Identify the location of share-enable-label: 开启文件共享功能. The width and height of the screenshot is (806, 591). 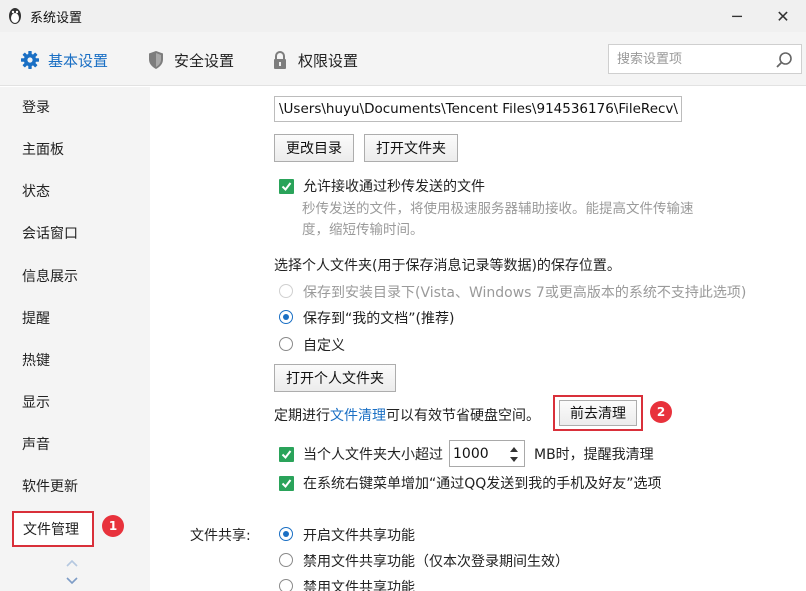
(359, 536).